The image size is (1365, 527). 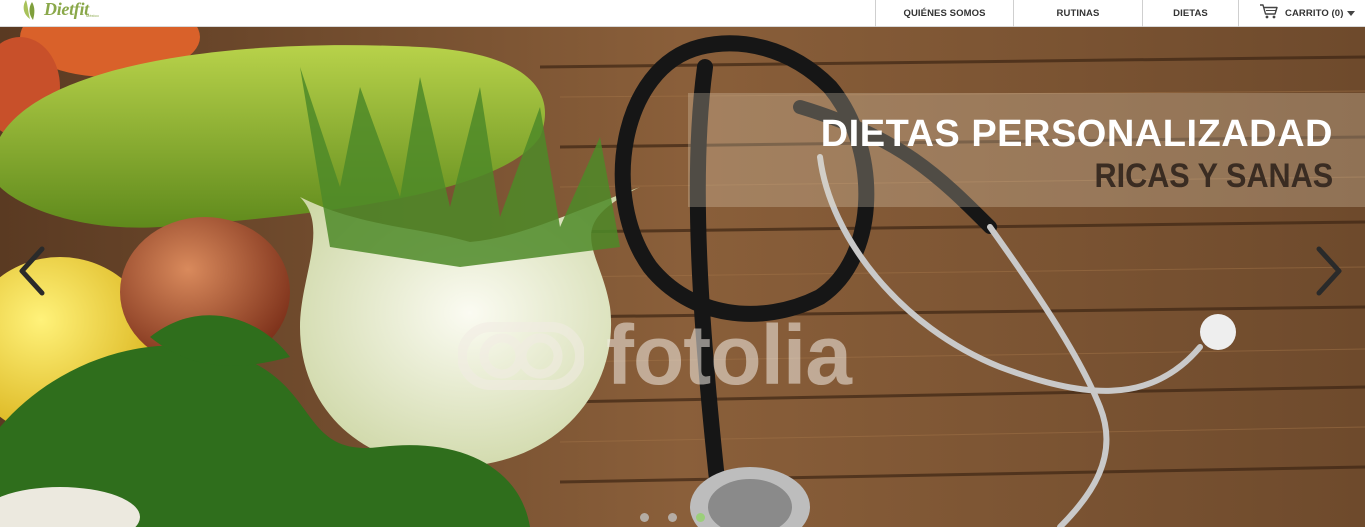 I want to click on slider-pagination, so click(x=672, y=517).